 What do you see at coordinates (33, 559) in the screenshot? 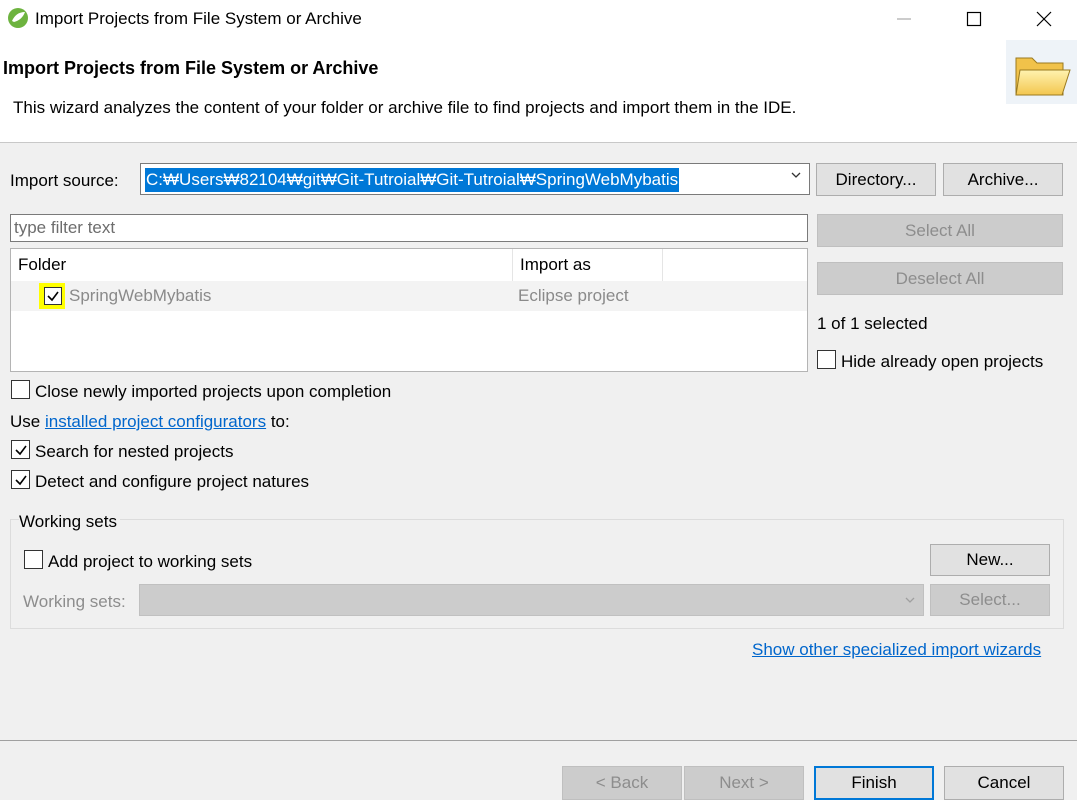
I see `add-to-working-sets-checkbox` at bounding box center [33, 559].